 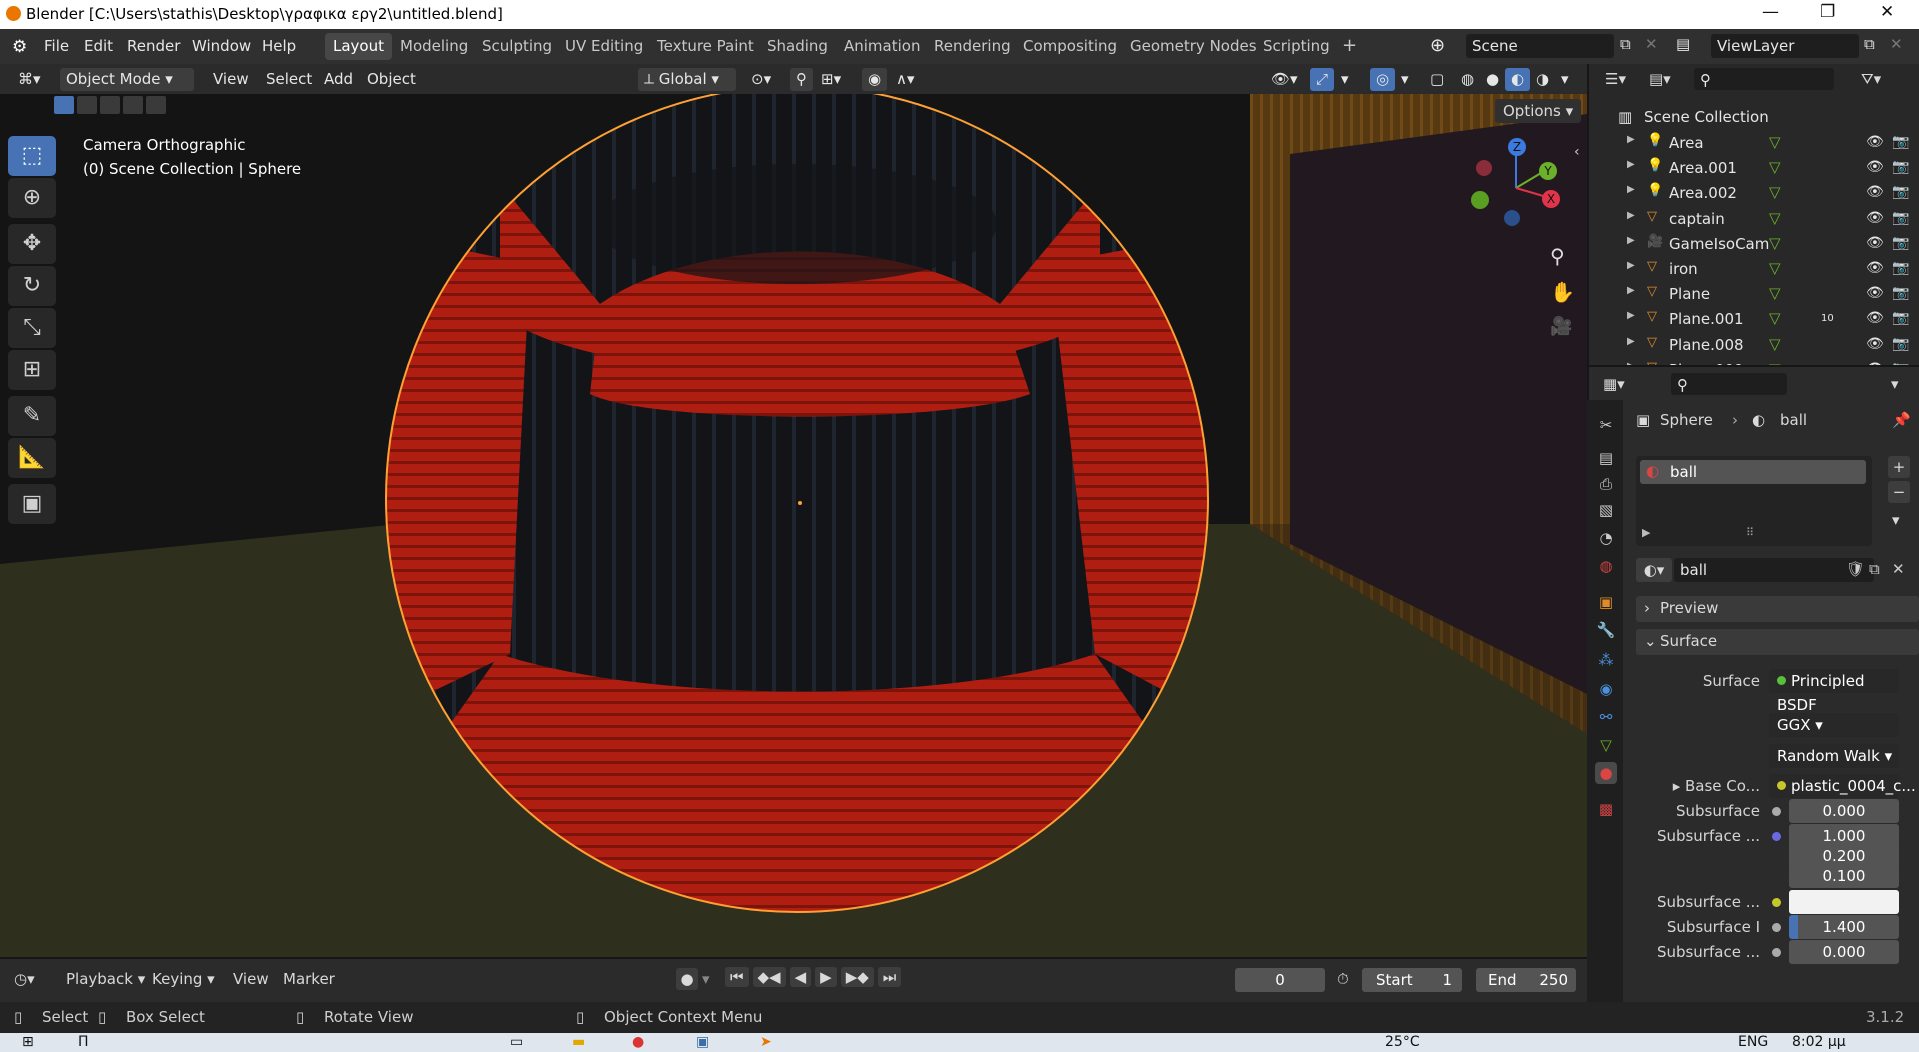 I want to click on menu-help: Help, so click(x=279, y=46).